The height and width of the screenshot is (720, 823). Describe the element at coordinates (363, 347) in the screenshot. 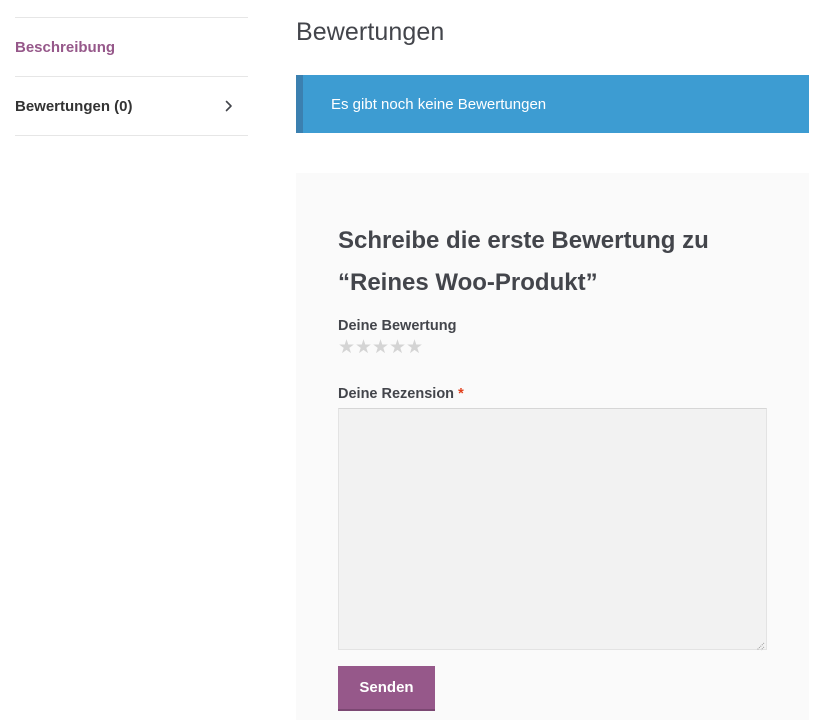

I see `star-2-icon: ★` at that location.